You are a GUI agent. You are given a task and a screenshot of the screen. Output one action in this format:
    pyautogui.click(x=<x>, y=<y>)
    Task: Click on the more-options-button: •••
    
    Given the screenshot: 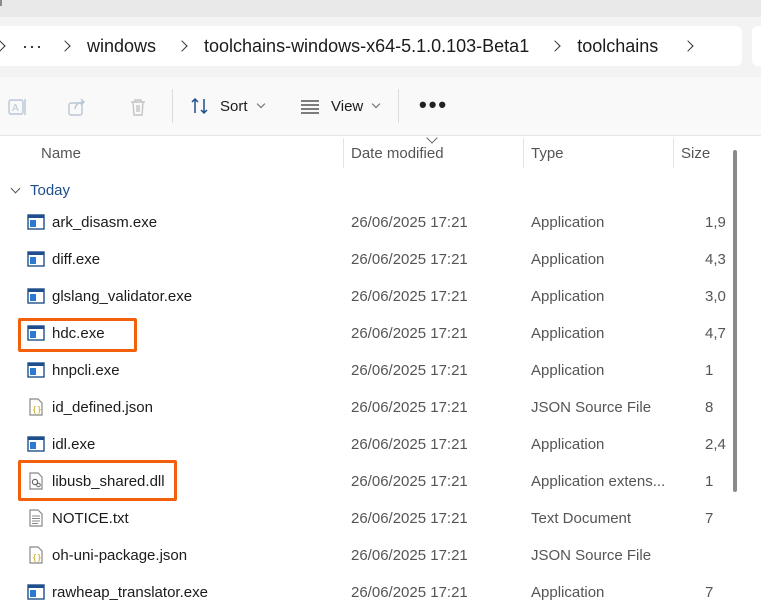 What is the action you would take?
    pyautogui.click(x=433, y=105)
    